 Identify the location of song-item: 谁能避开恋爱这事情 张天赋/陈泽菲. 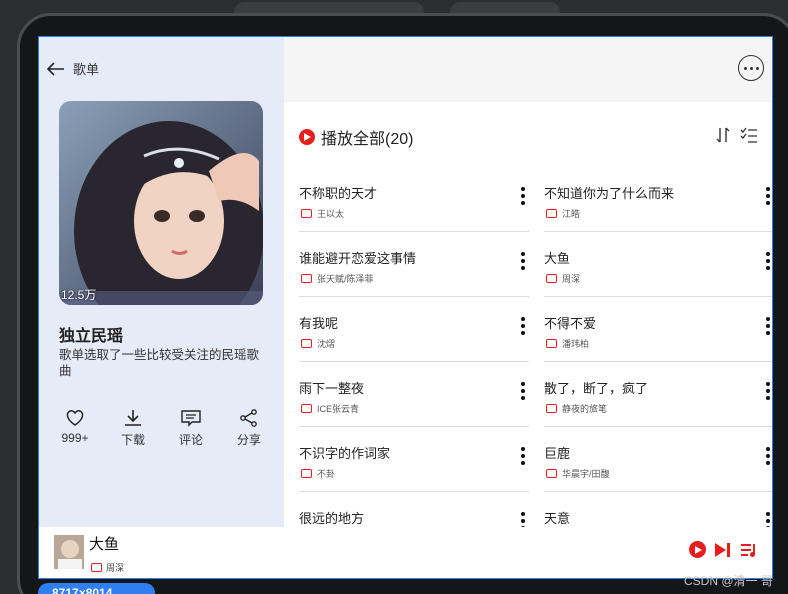
(414, 264).